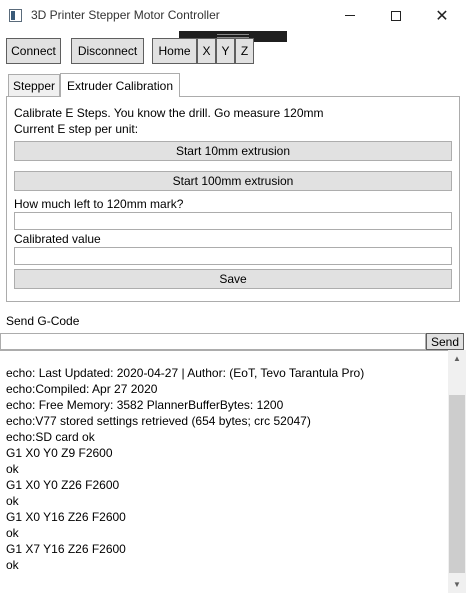 The height and width of the screenshot is (593, 466). I want to click on x-axis-button: X, so click(206, 51).